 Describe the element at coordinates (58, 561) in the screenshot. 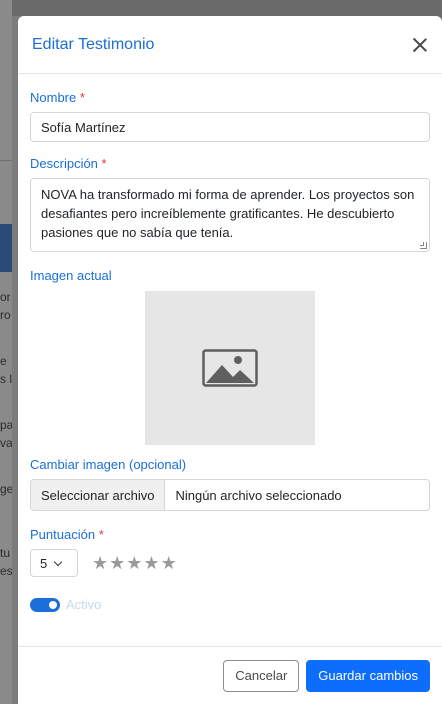

I see `chevron-down-icon` at that location.